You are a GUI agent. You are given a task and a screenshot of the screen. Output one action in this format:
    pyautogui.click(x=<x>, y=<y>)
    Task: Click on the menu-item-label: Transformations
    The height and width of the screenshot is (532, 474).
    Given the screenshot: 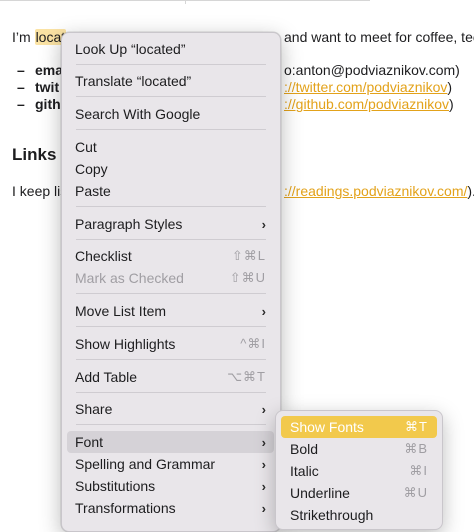 What is the action you would take?
    pyautogui.click(x=125, y=508)
    